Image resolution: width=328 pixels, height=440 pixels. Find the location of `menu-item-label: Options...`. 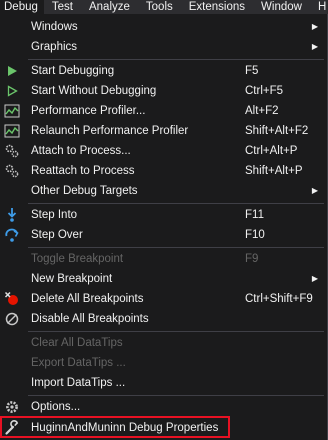

menu-item-label: Options... is located at coordinates (56, 407).